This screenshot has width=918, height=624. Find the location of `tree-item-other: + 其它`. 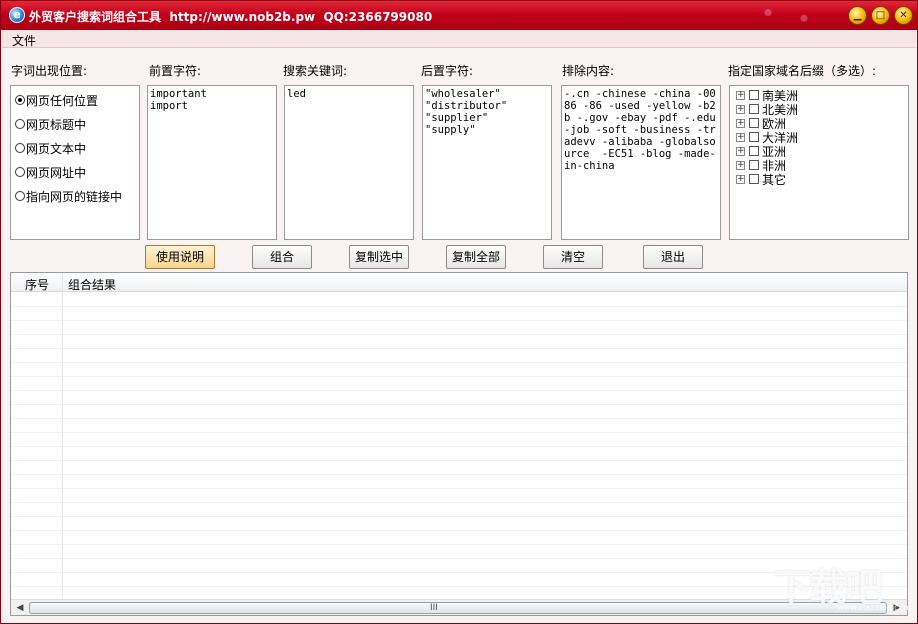

tree-item-other: + 其它 is located at coordinates (761, 179).